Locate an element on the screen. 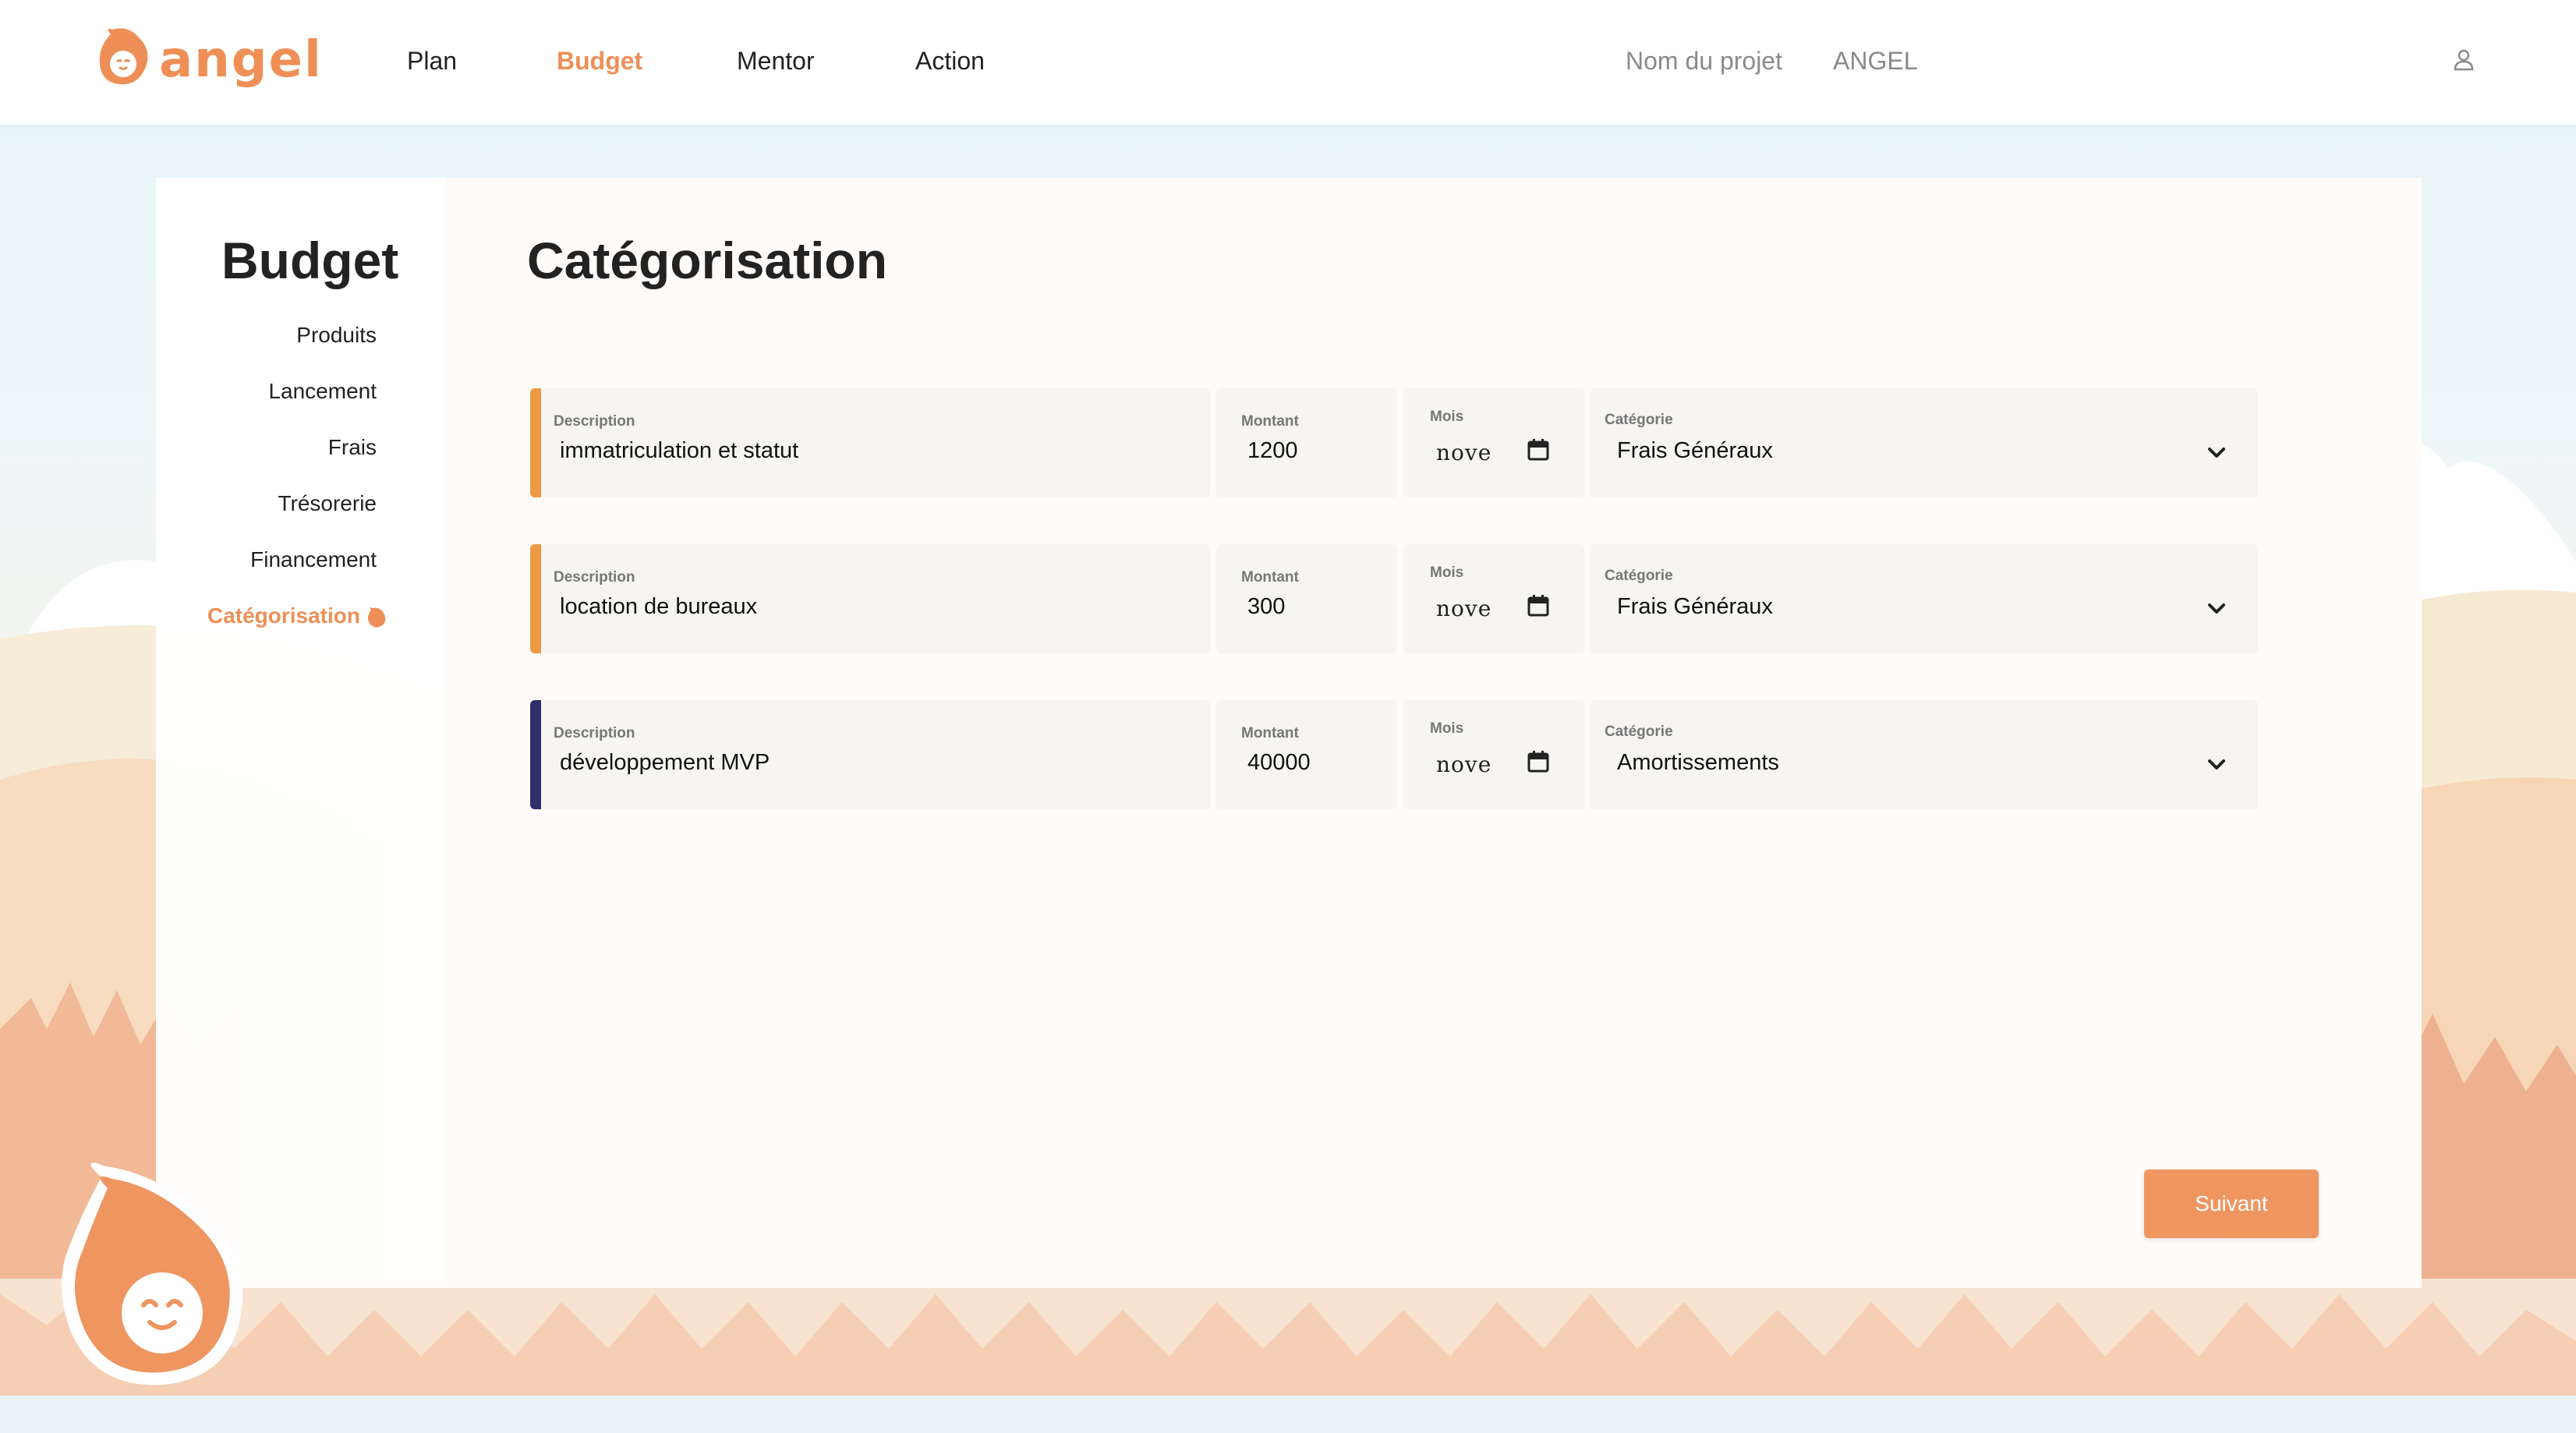 The height and width of the screenshot is (1433, 2576). brand-name: angel is located at coordinates (241, 60).